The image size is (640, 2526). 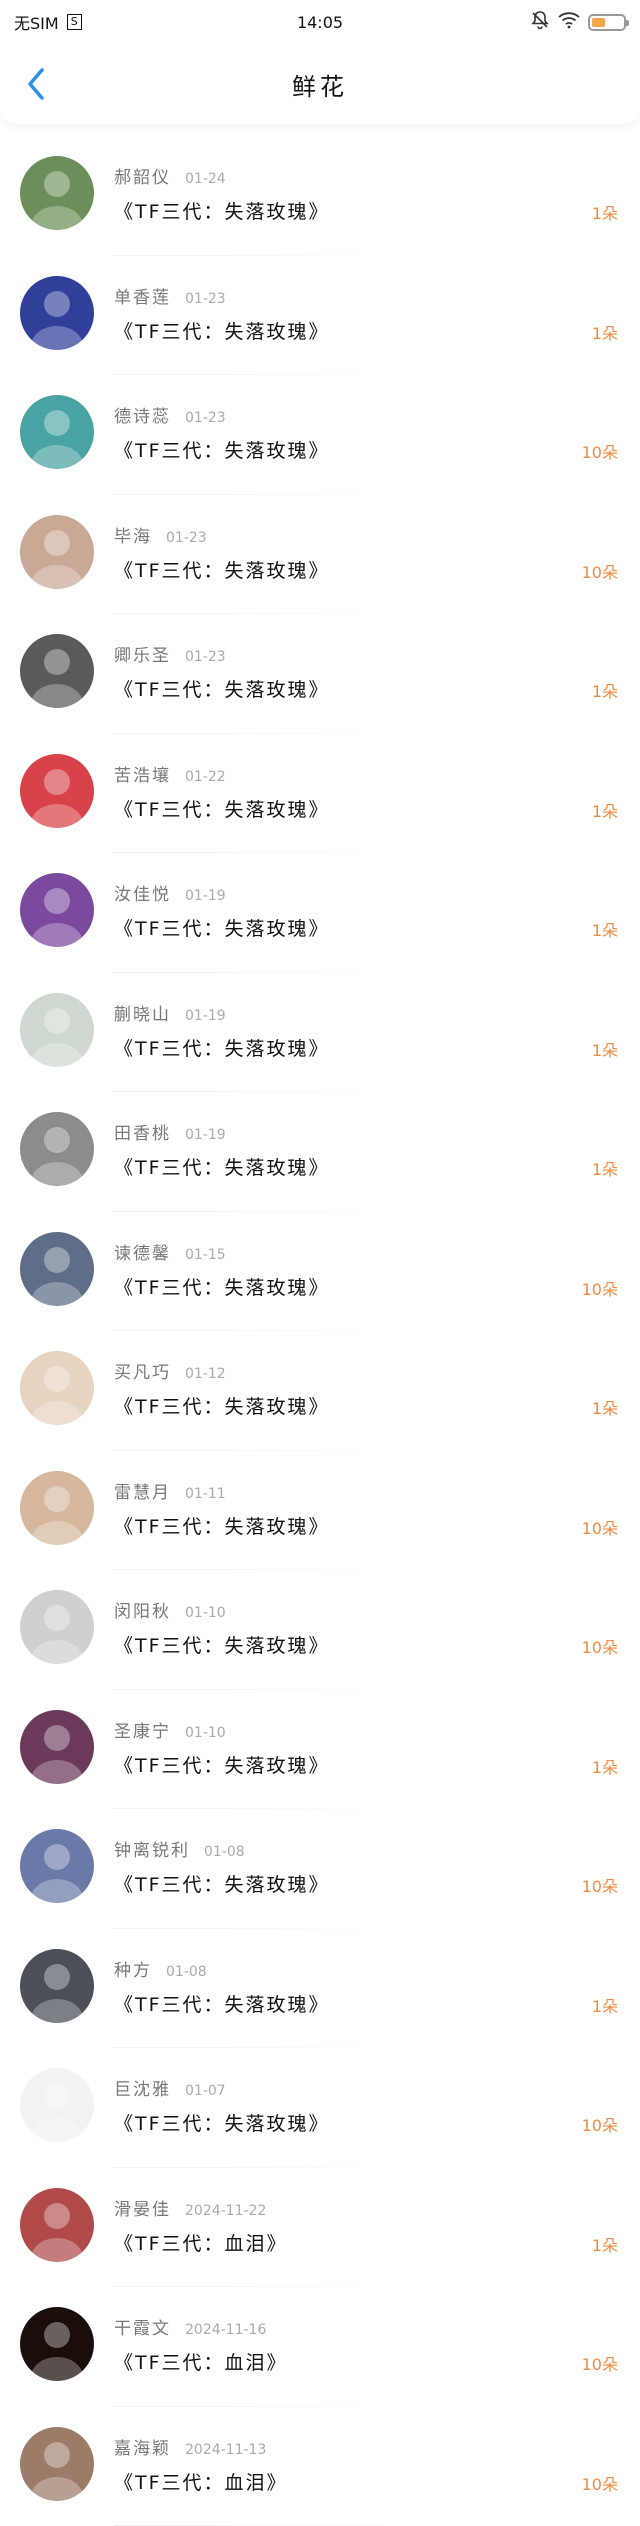 I want to click on gift-date: 01-22, so click(x=205, y=777).